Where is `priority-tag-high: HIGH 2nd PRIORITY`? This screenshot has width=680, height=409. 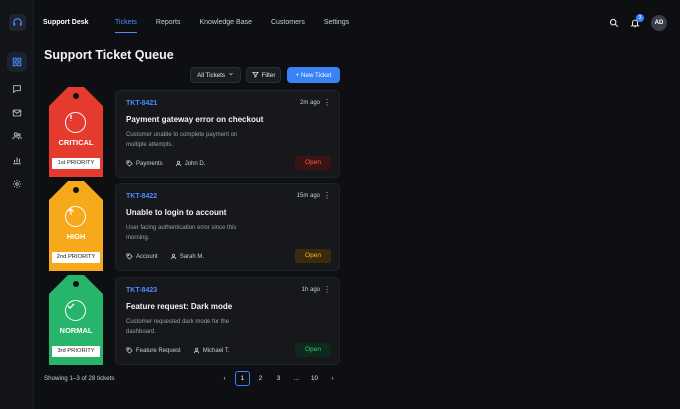 priority-tag-high: HIGH 2nd PRIORITY is located at coordinates (76, 226).